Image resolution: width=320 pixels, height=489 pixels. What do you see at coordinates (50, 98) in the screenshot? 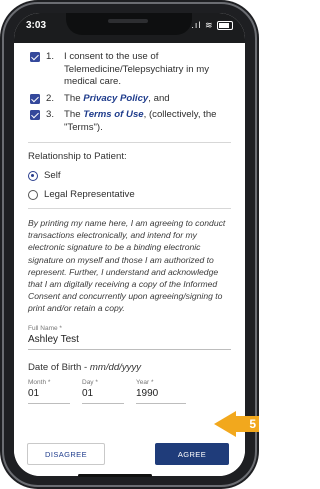
I see `consent-number: 2.` at bounding box center [50, 98].